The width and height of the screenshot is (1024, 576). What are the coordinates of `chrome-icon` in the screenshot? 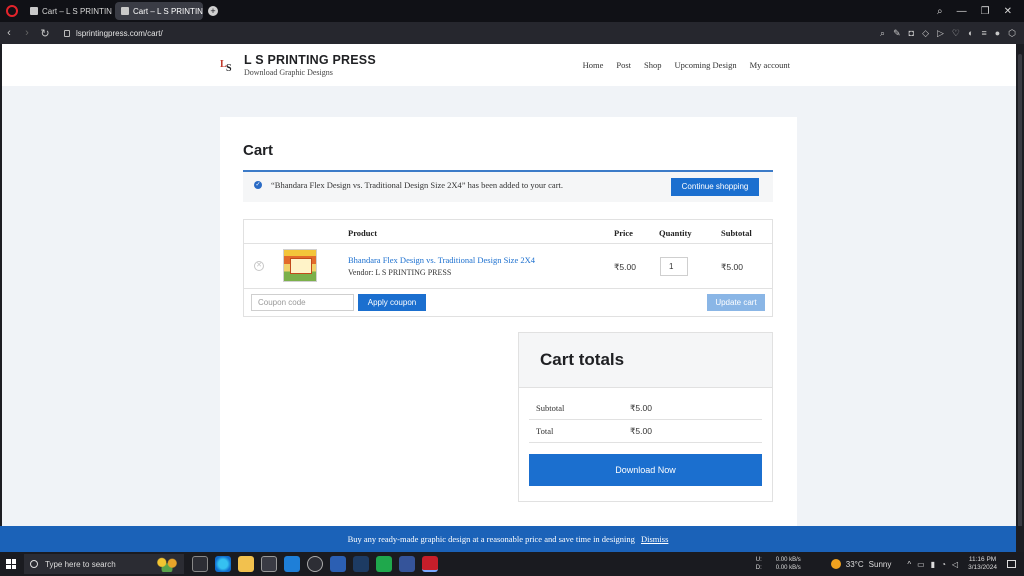 It's located at (315, 564).